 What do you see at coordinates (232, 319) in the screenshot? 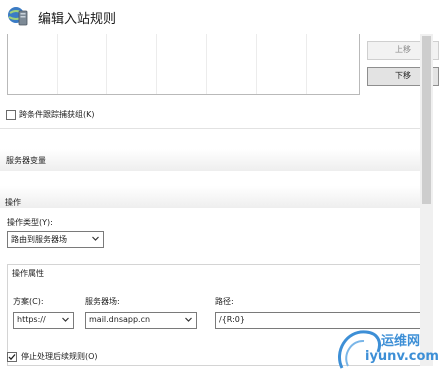
I see `path-value: /{R:0}` at bounding box center [232, 319].